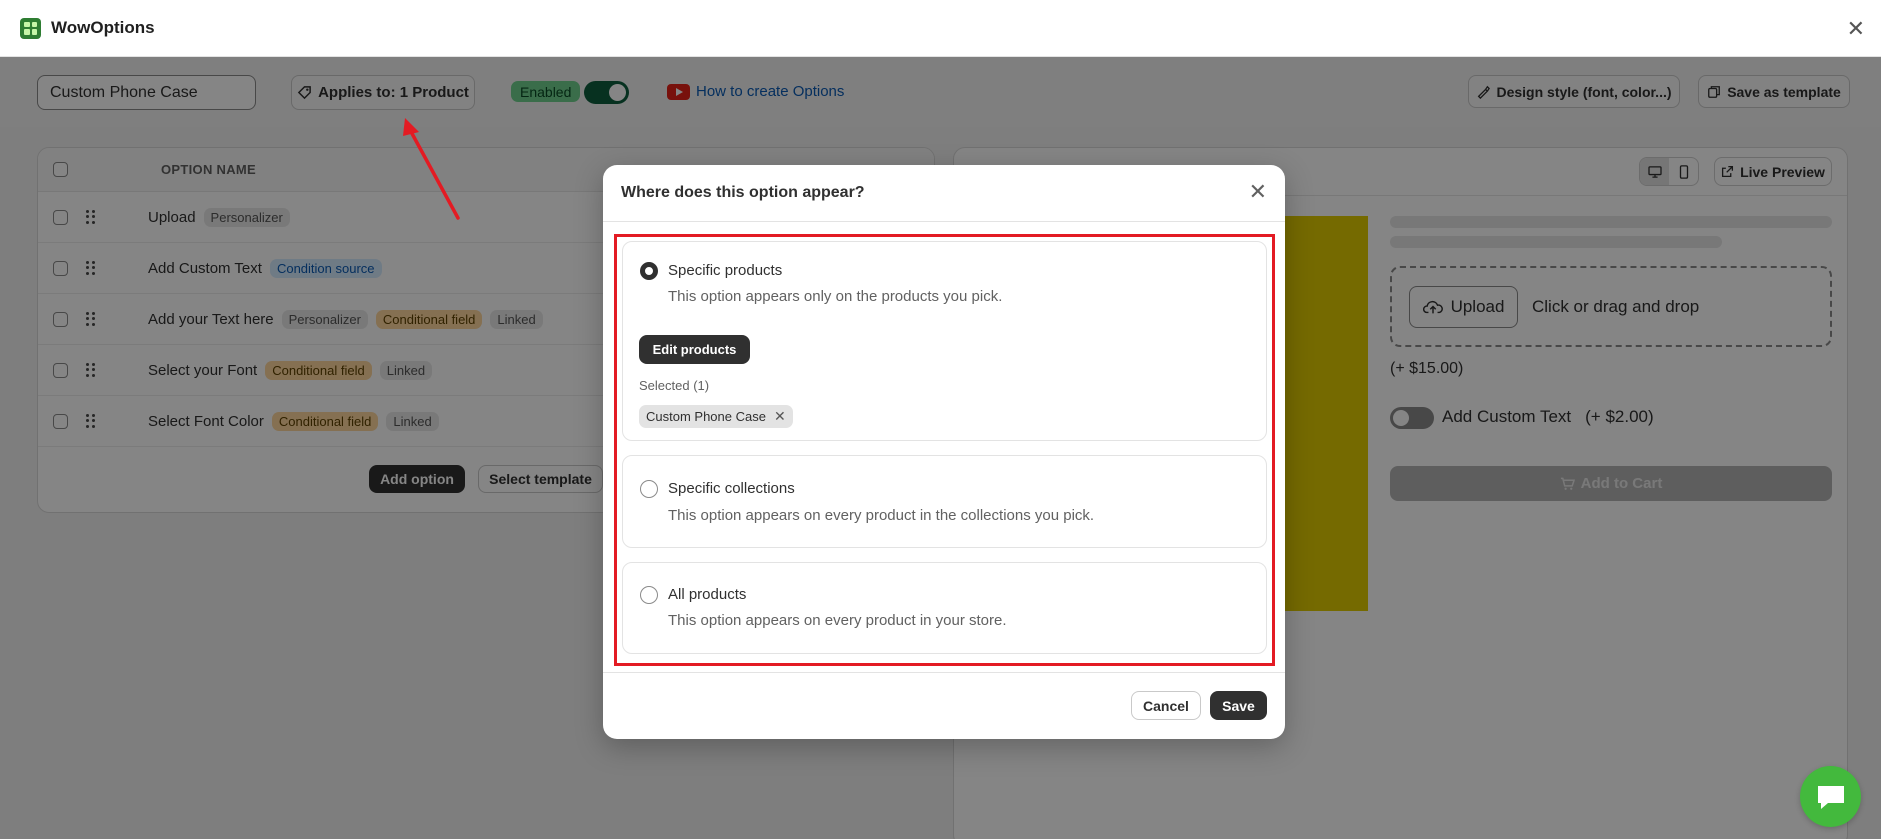 The image size is (1881, 839). Describe the element at coordinates (743, 192) in the screenshot. I see `modal-title: Where does this option appear?` at that location.